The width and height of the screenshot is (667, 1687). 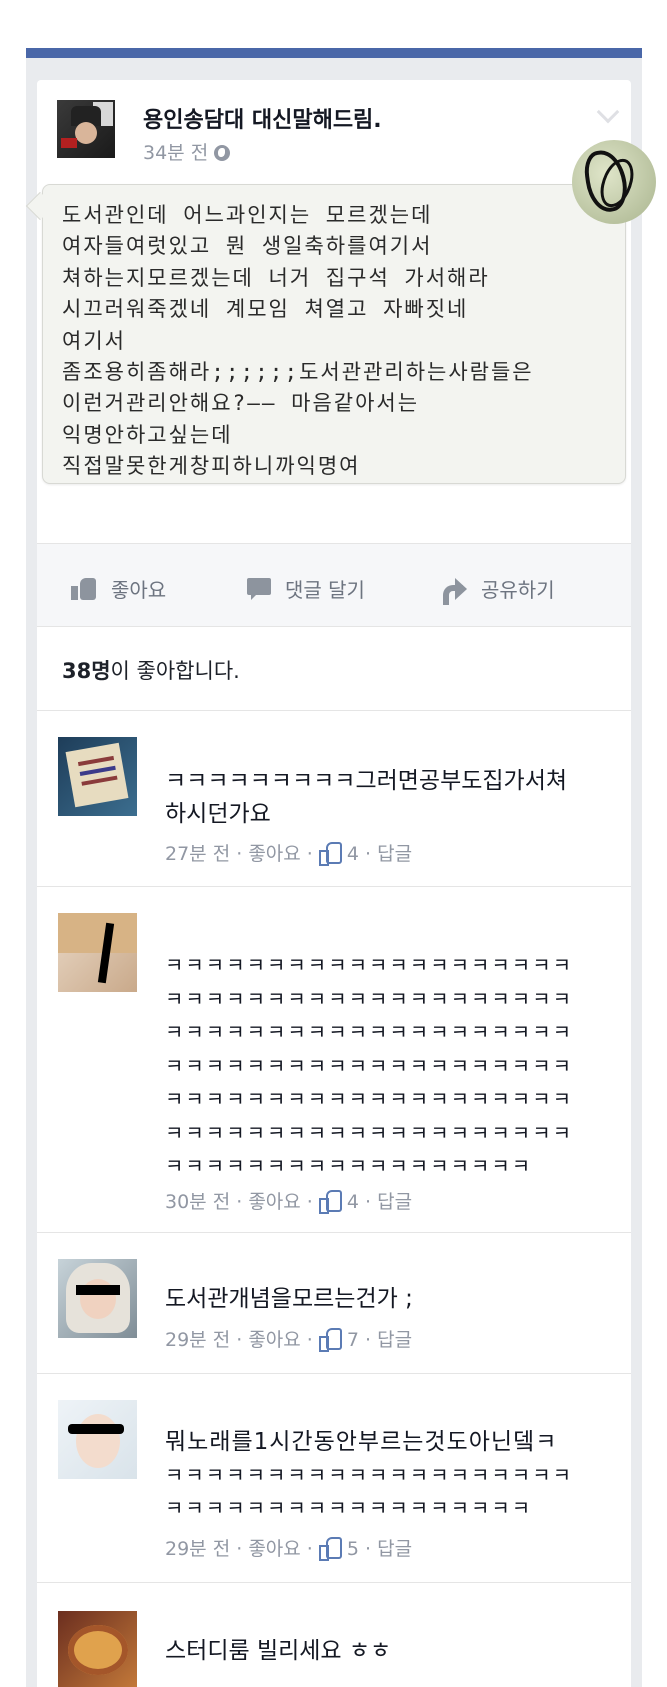 I want to click on action-bar: 좋아요 댓글 달기 공유하기, so click(x=334, y=585).